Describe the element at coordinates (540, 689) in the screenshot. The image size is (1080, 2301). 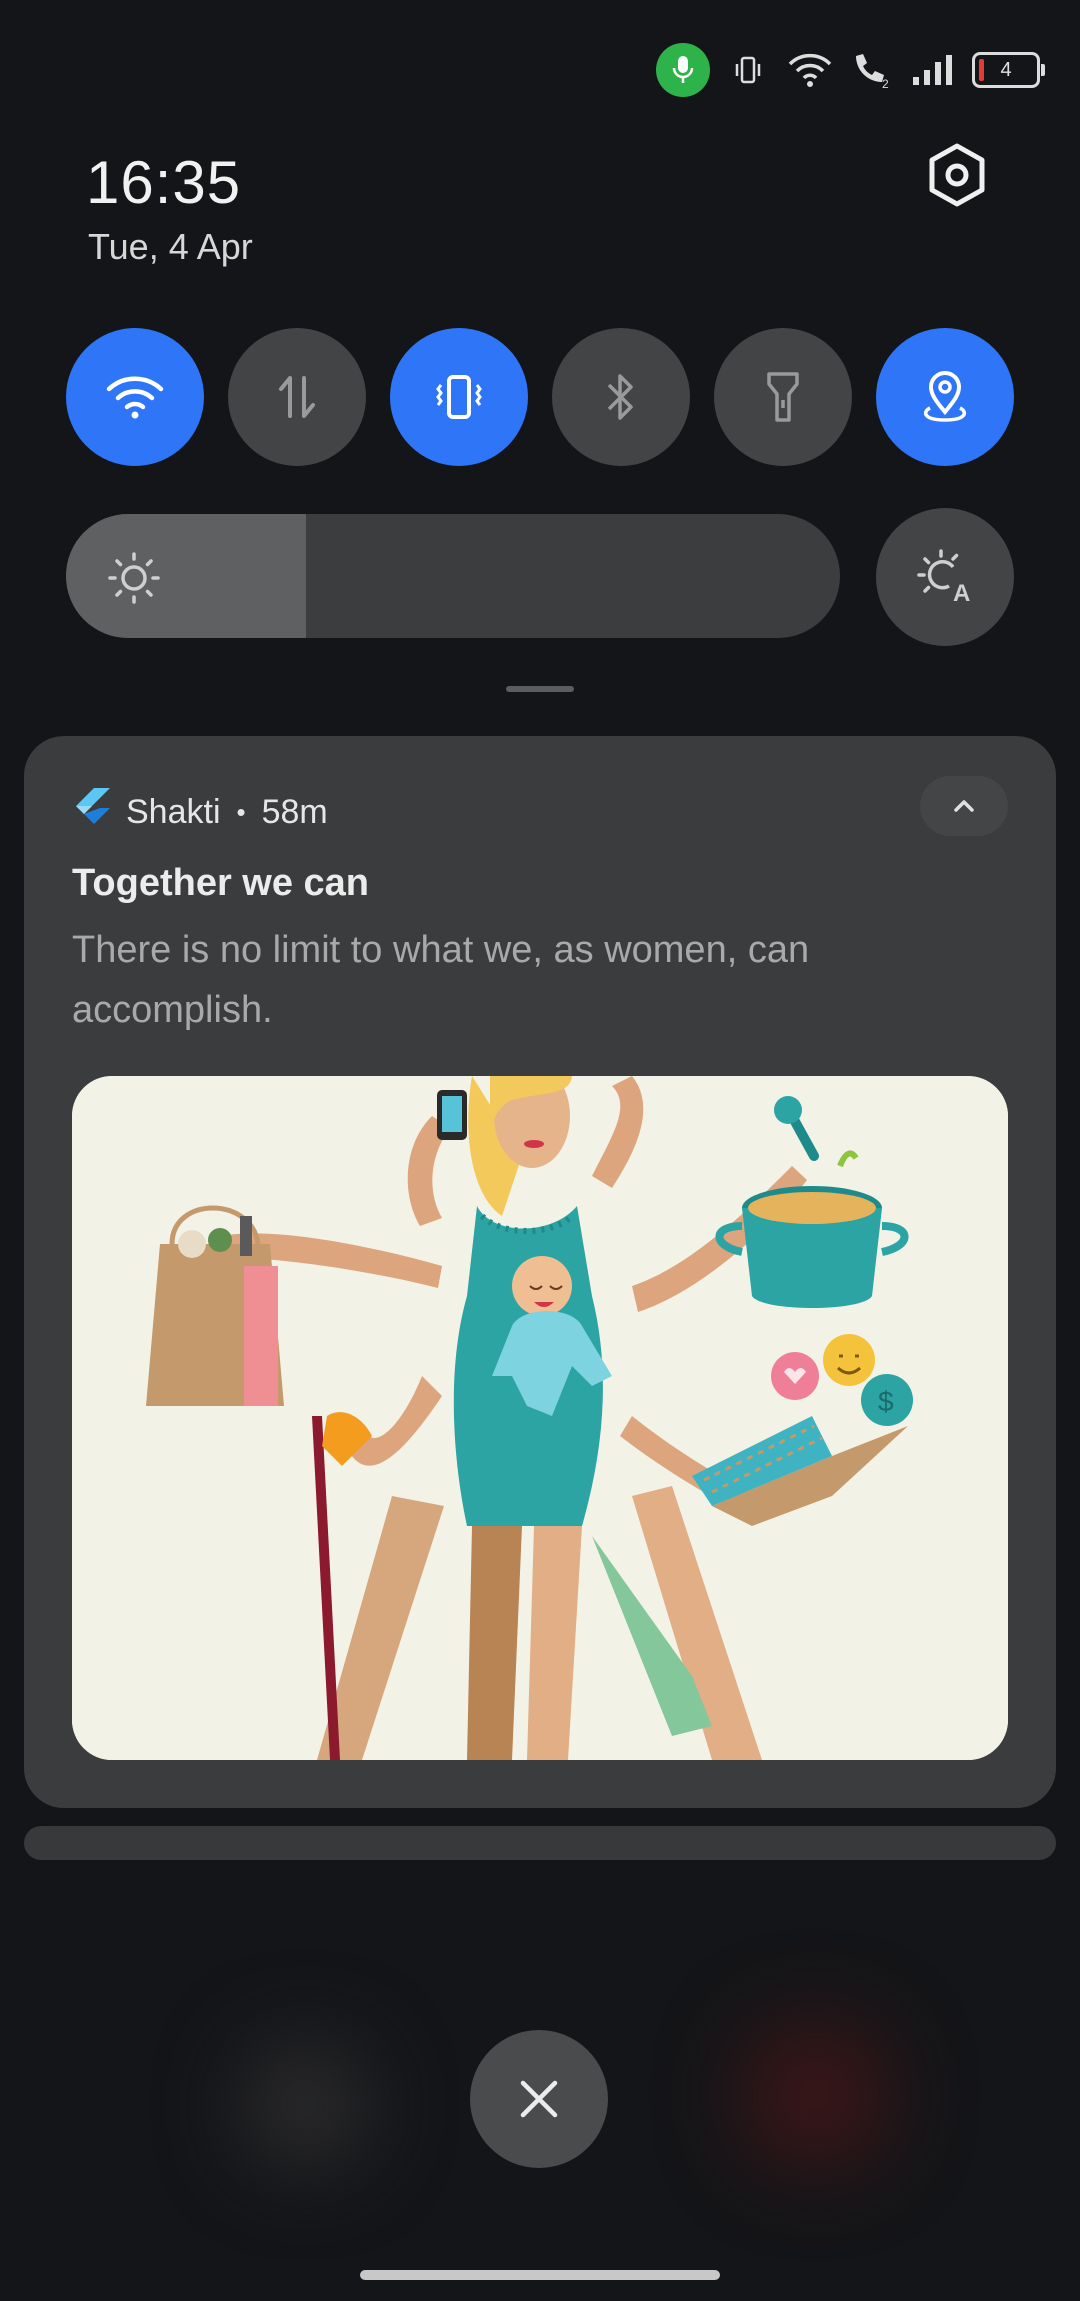
I see `panel-drag-handle` at that location.